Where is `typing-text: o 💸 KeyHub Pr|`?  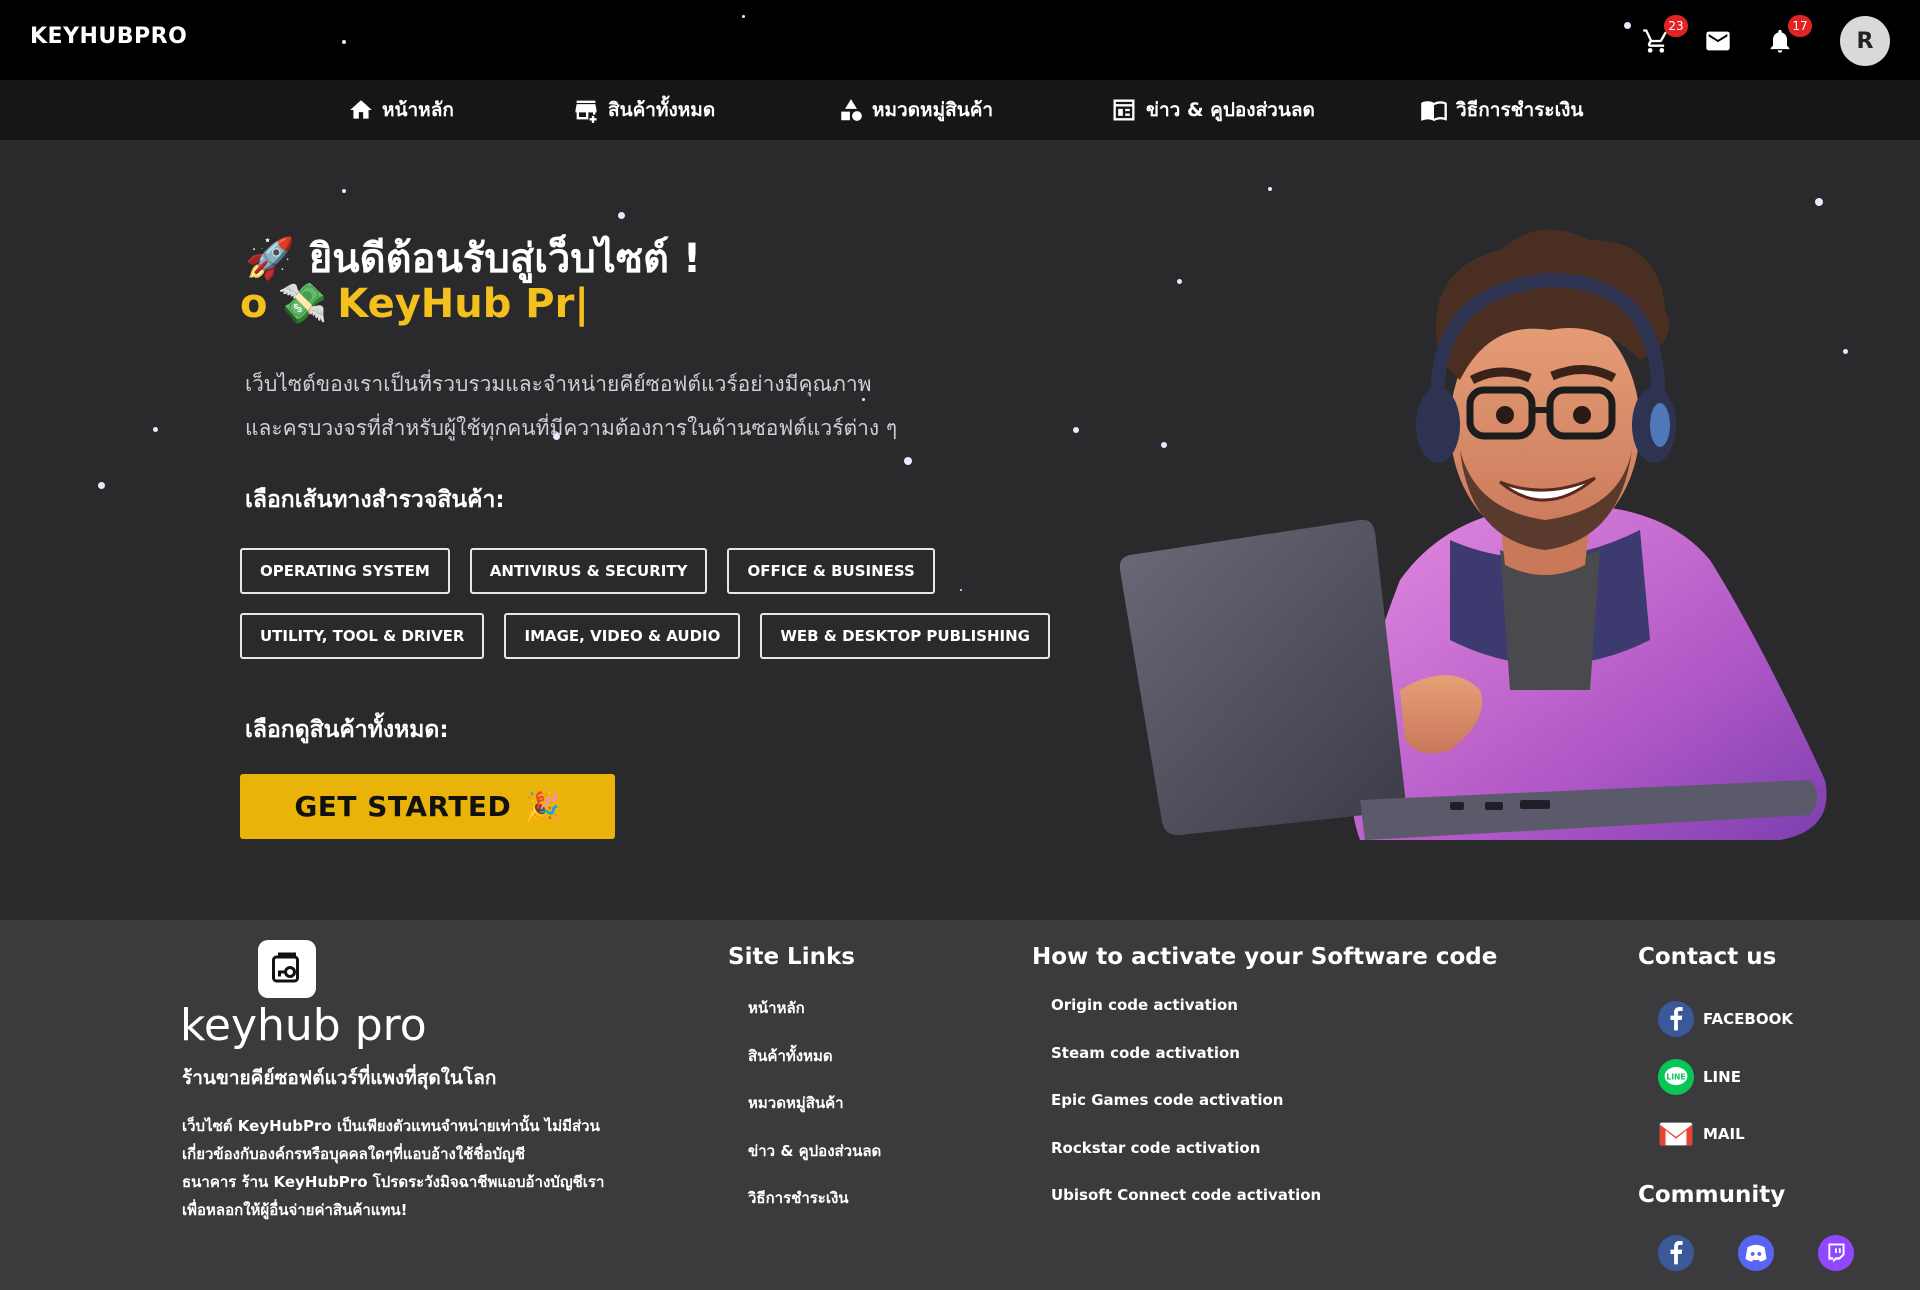 typing-text: o 💸 KeyHub Pr| is located at coordinates (414, 304).